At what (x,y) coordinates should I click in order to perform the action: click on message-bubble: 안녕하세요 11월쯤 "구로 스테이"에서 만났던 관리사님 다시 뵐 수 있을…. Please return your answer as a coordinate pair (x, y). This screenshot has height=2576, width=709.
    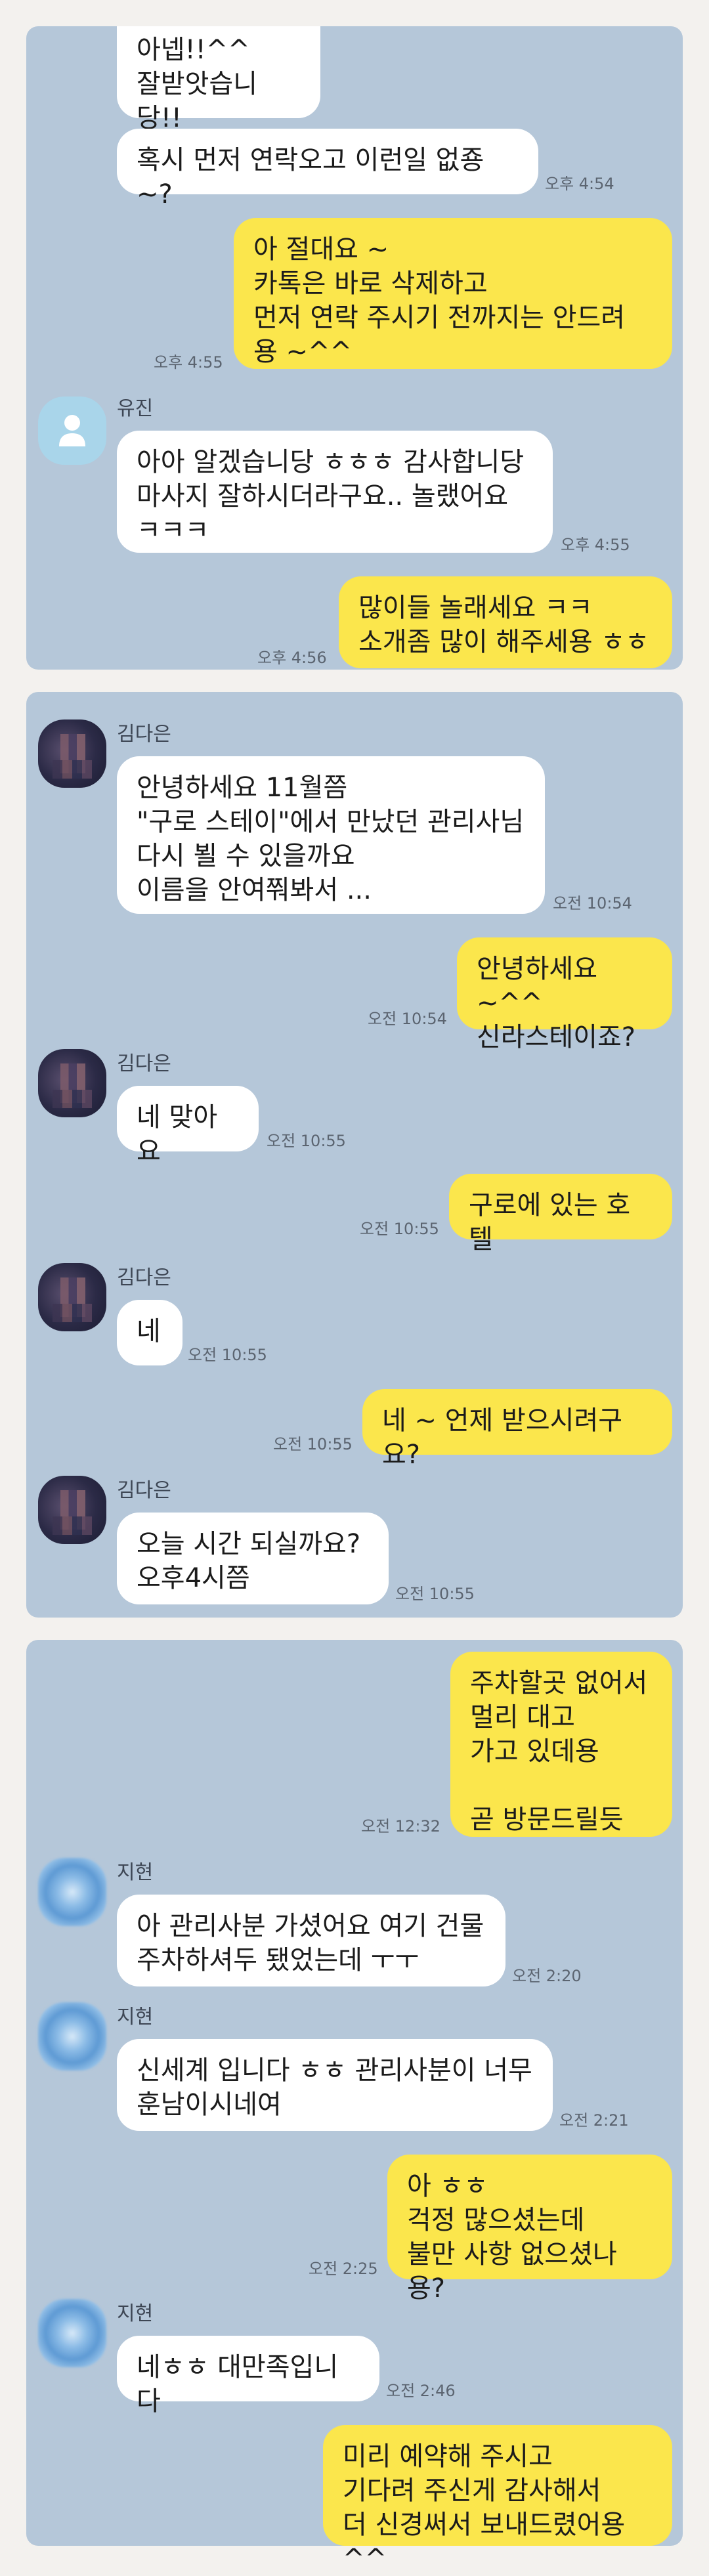
    Looking at the image, I should click on (331, 835).